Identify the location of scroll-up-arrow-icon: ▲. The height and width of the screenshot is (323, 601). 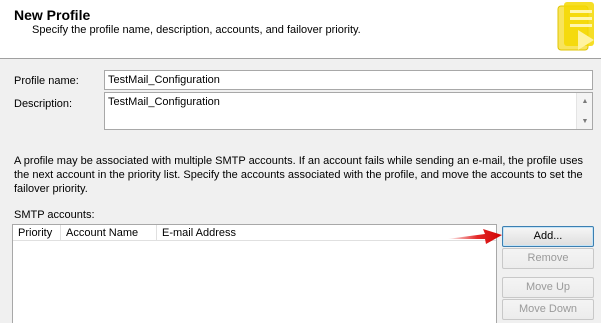
(585, 101).